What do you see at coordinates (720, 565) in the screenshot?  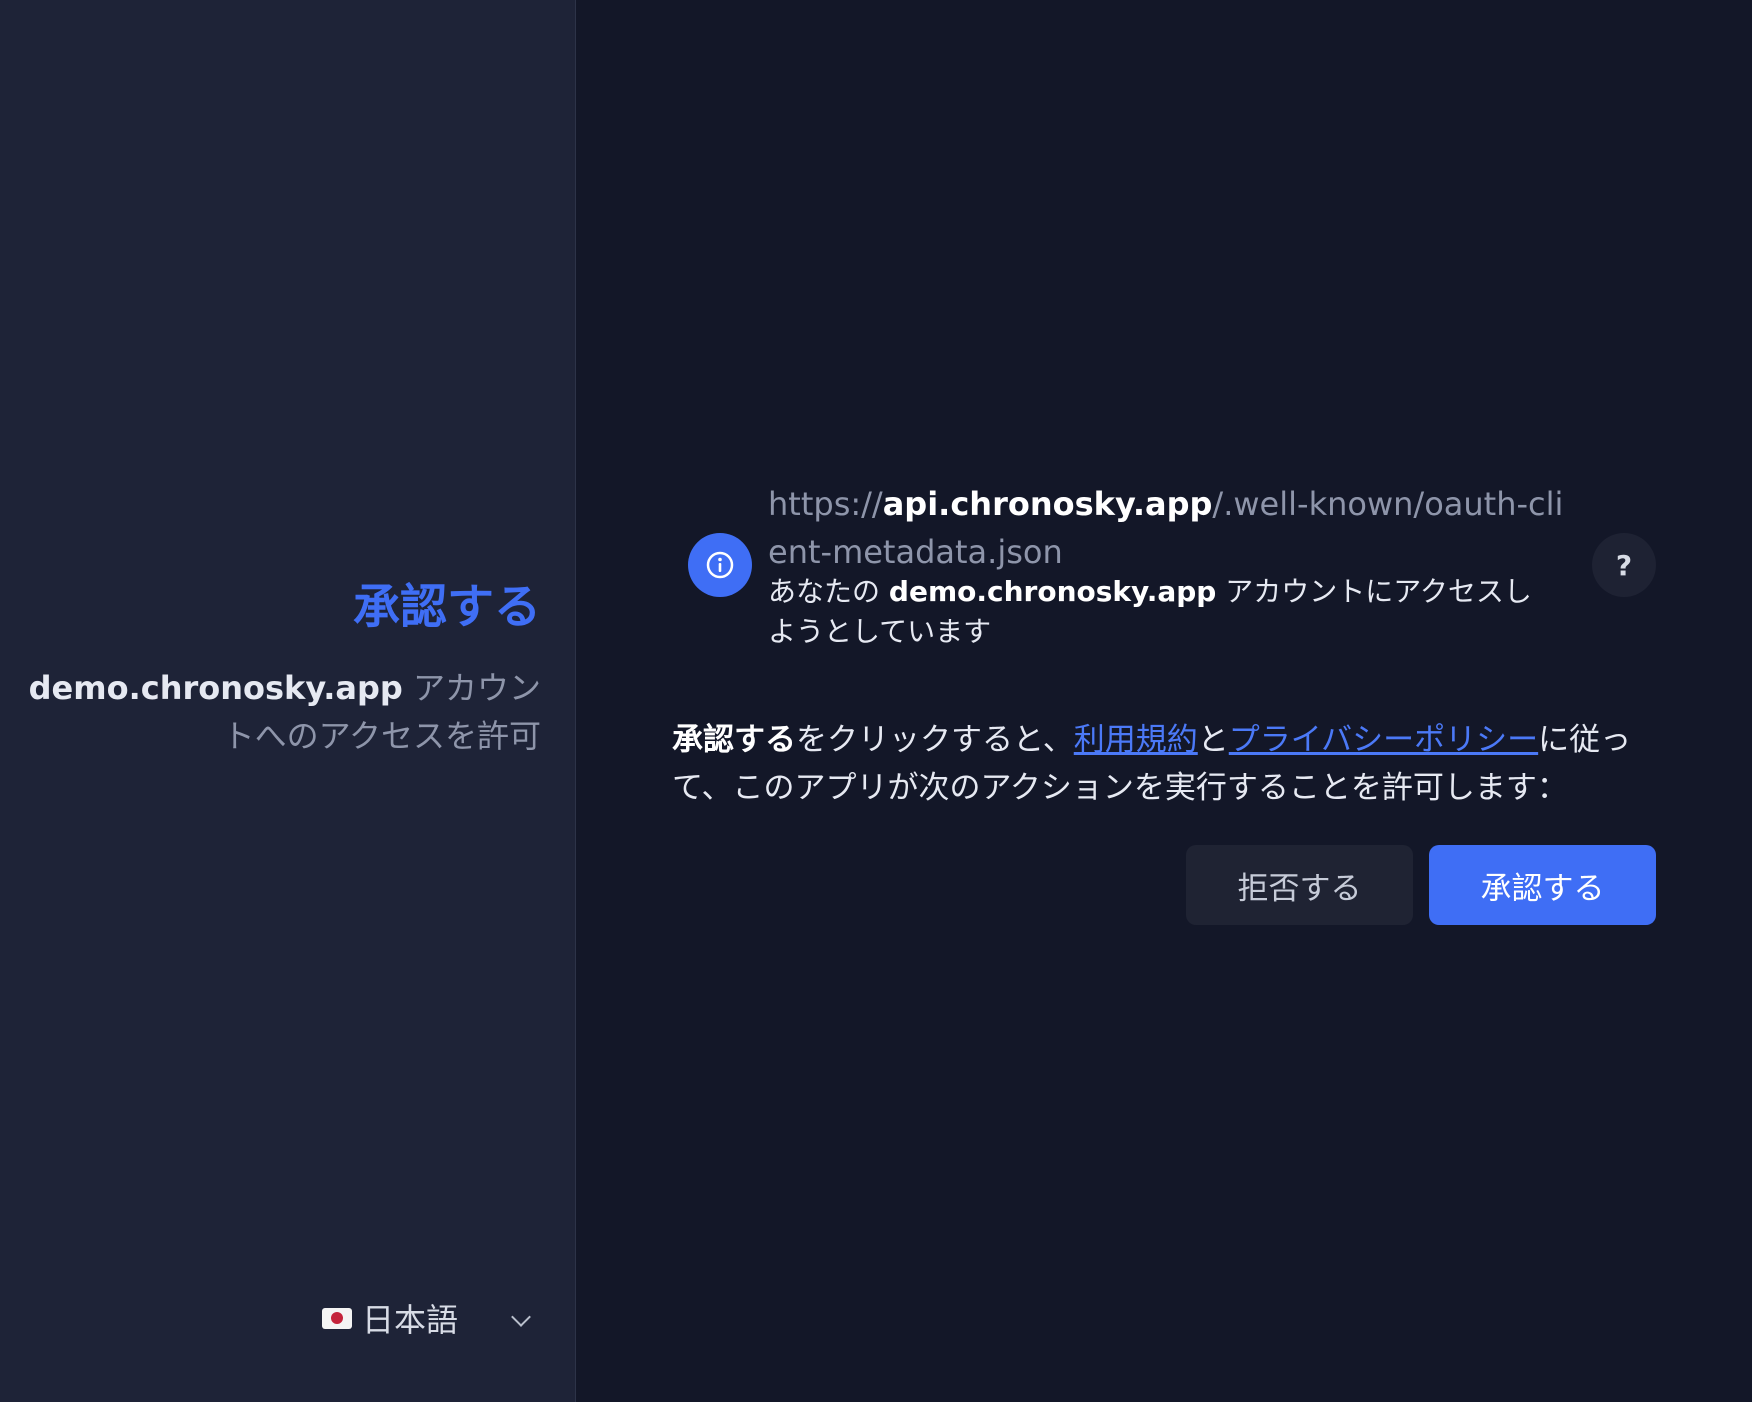 I see `info-icon` at bounding box center [720, 565].